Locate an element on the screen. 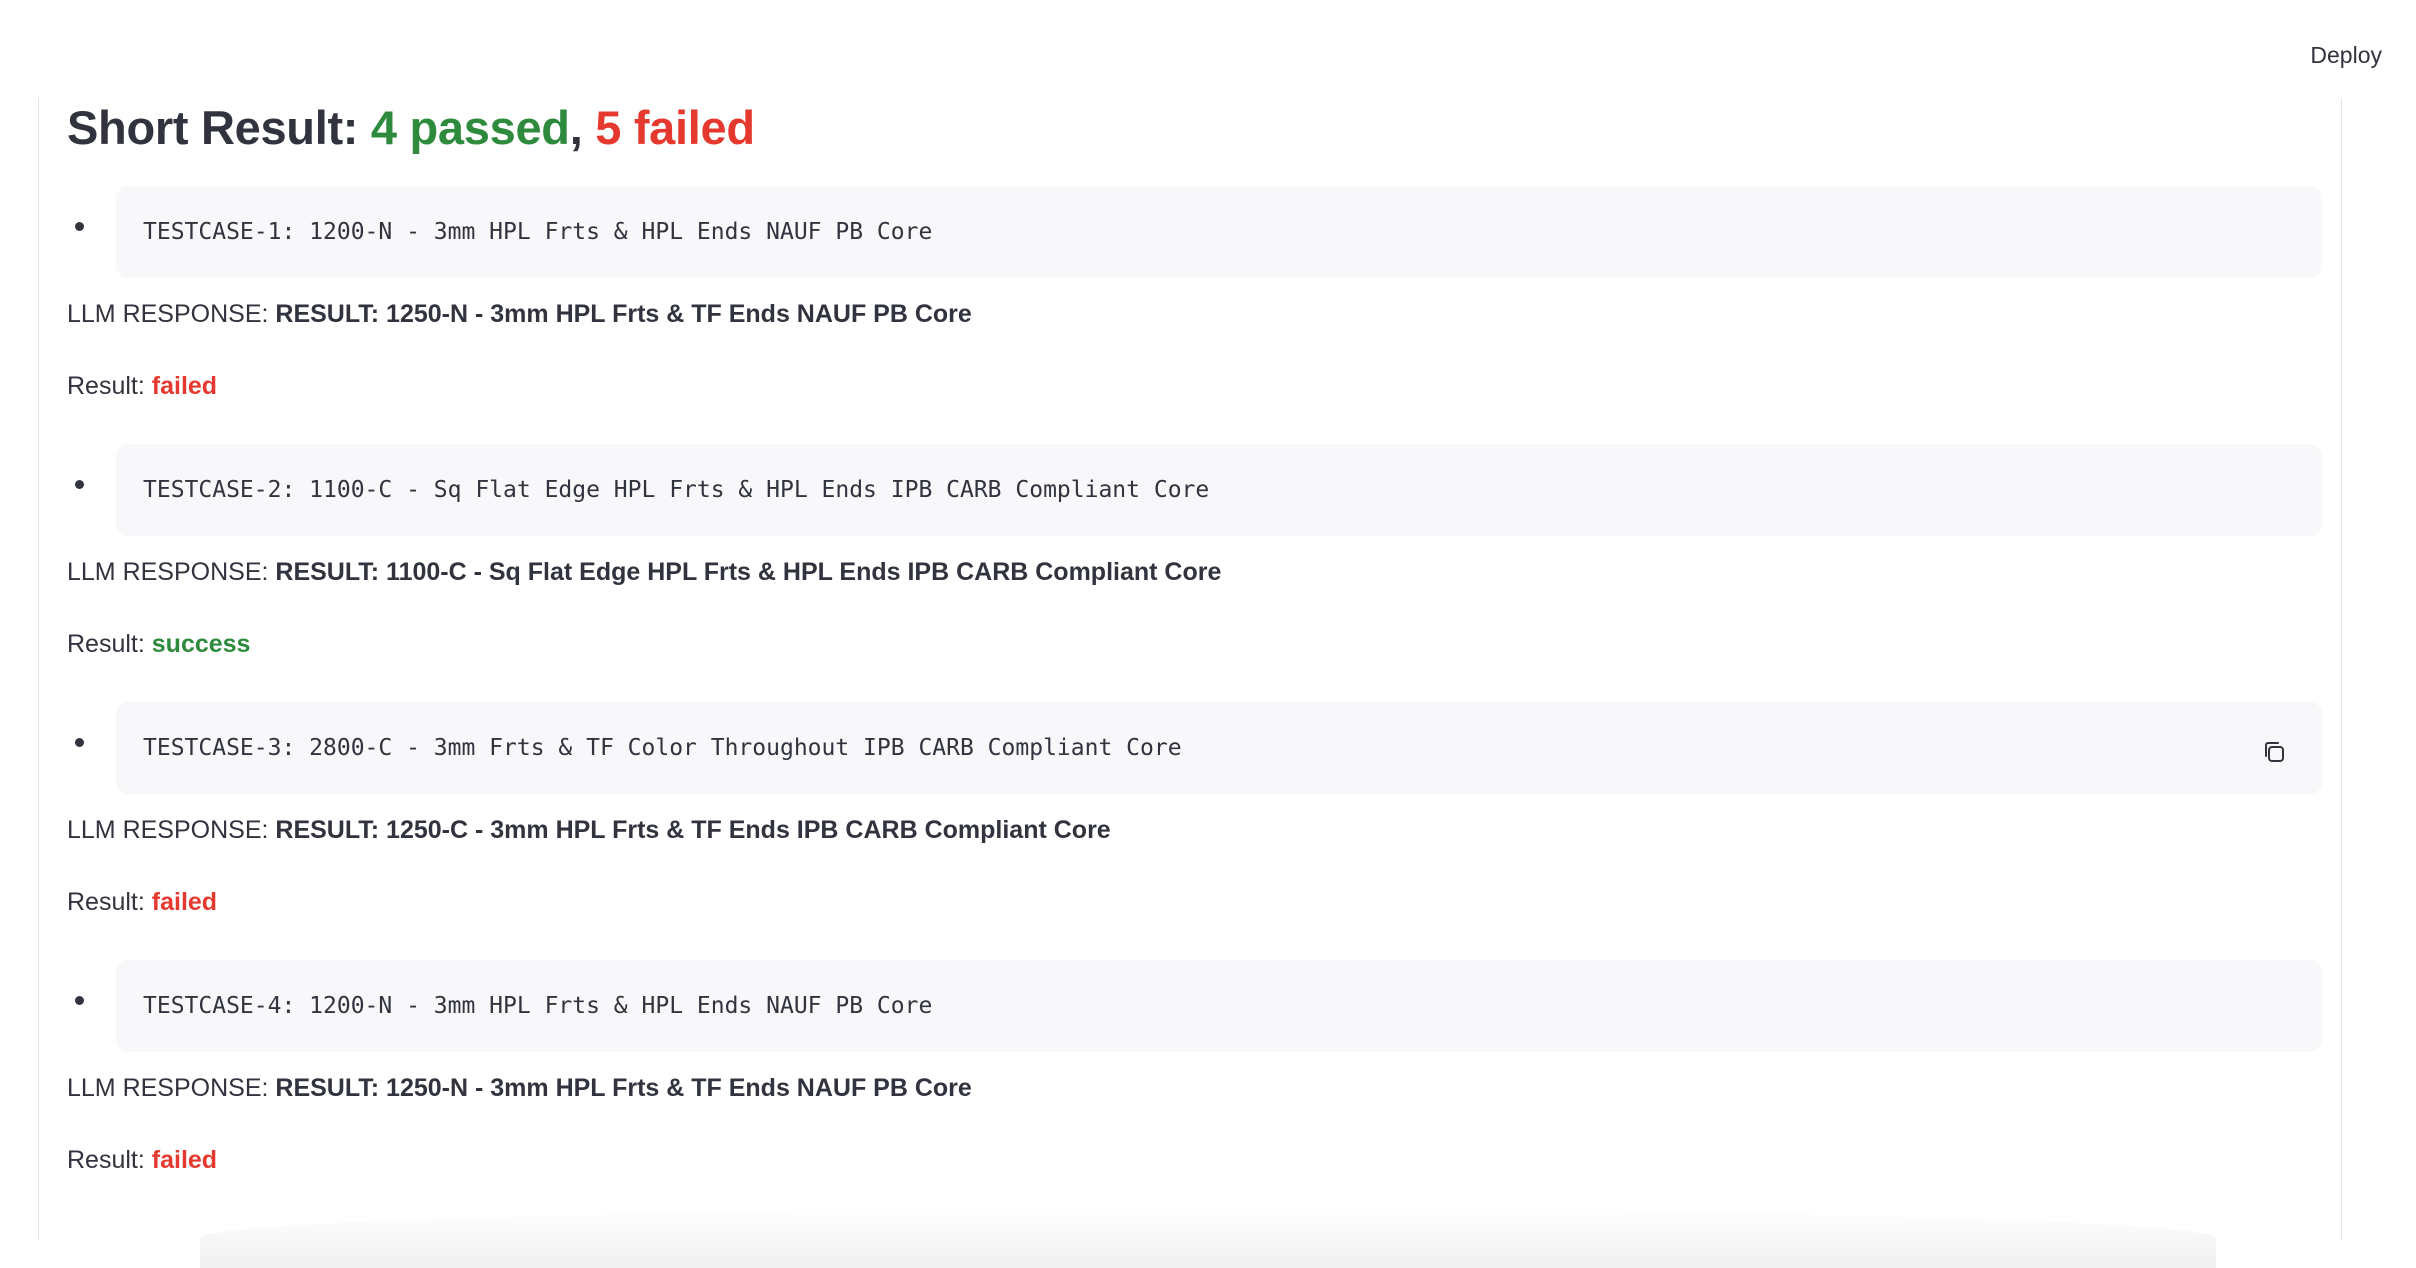  summary-prefix: Short Result: is located at coordinates (219, 127).